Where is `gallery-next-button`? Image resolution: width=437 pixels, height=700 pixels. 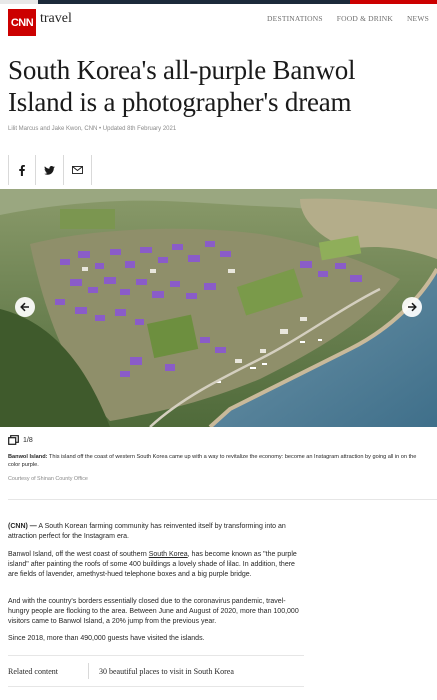
gallery-next-button is located at coordinates (412, 307).